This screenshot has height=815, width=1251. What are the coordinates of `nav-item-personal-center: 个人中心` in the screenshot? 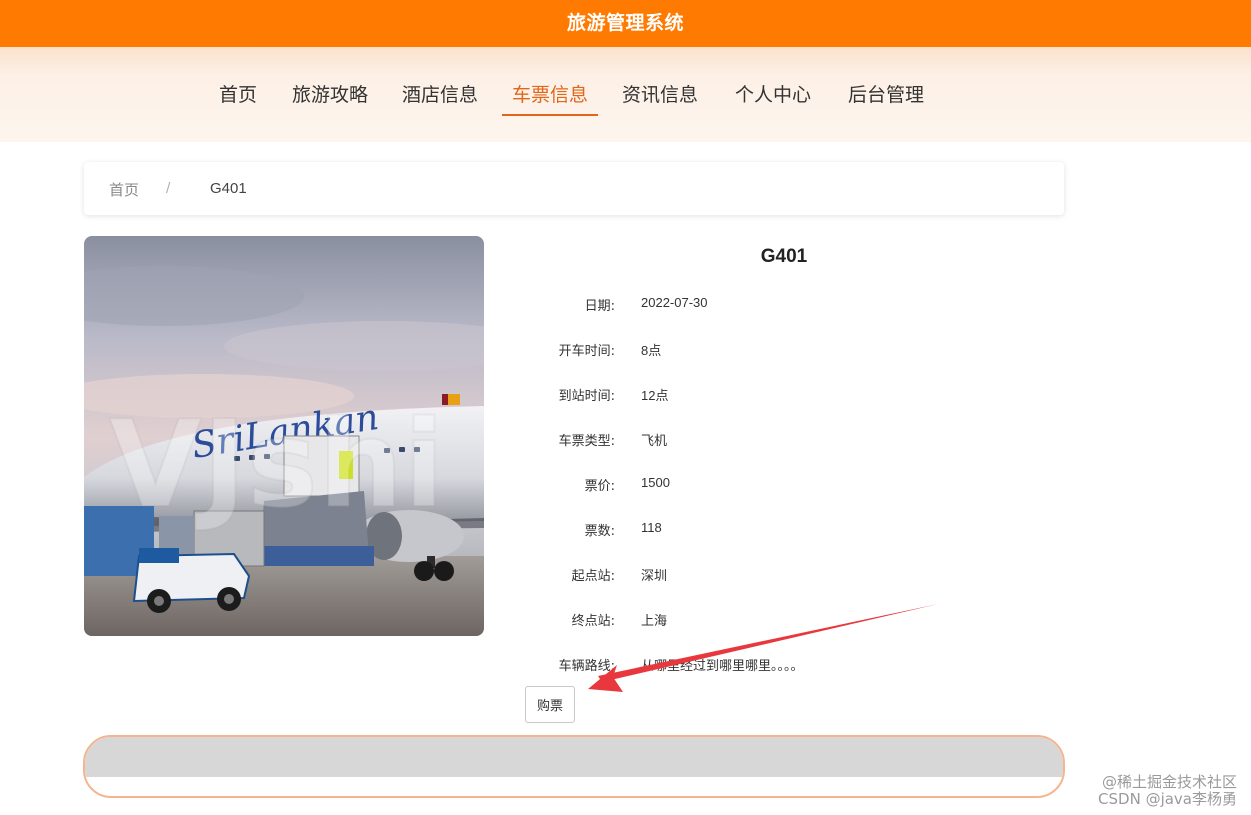 It's located at (773, 95).